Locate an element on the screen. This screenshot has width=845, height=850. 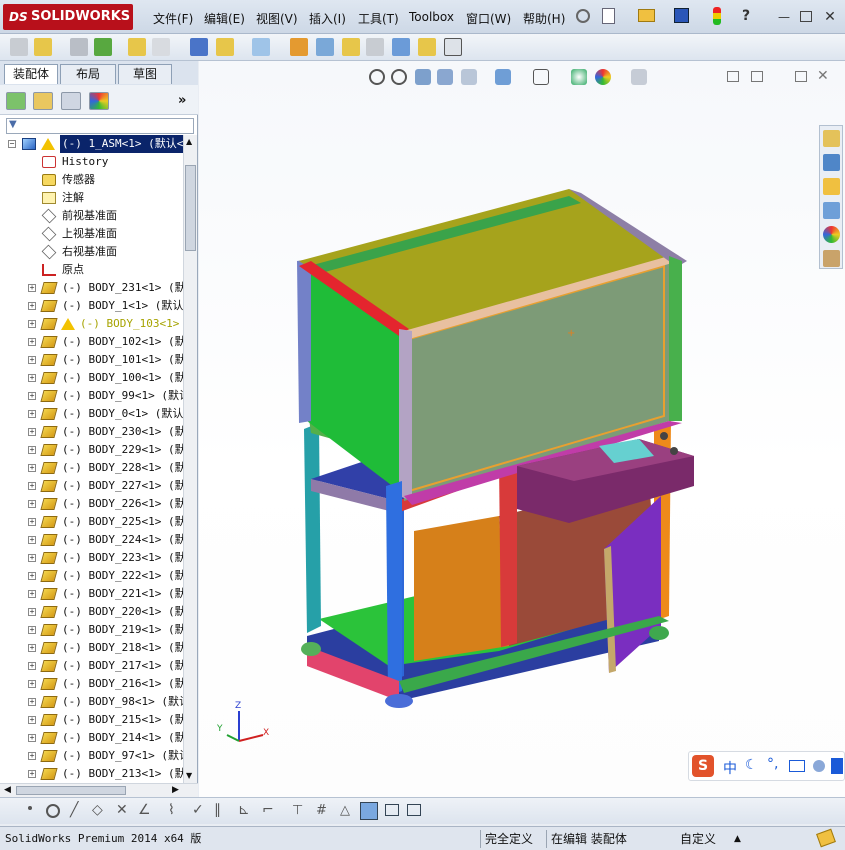
tree-item-part: + (-) BODY_230<1> (默认 is located at coordinates (91, 432).